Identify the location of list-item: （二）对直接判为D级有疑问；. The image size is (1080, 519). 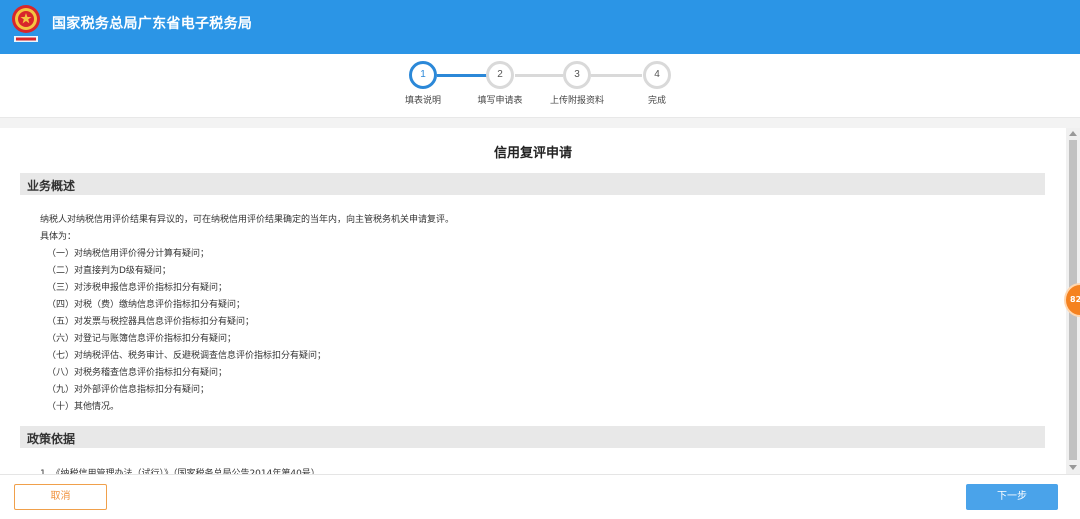
(109, 271).